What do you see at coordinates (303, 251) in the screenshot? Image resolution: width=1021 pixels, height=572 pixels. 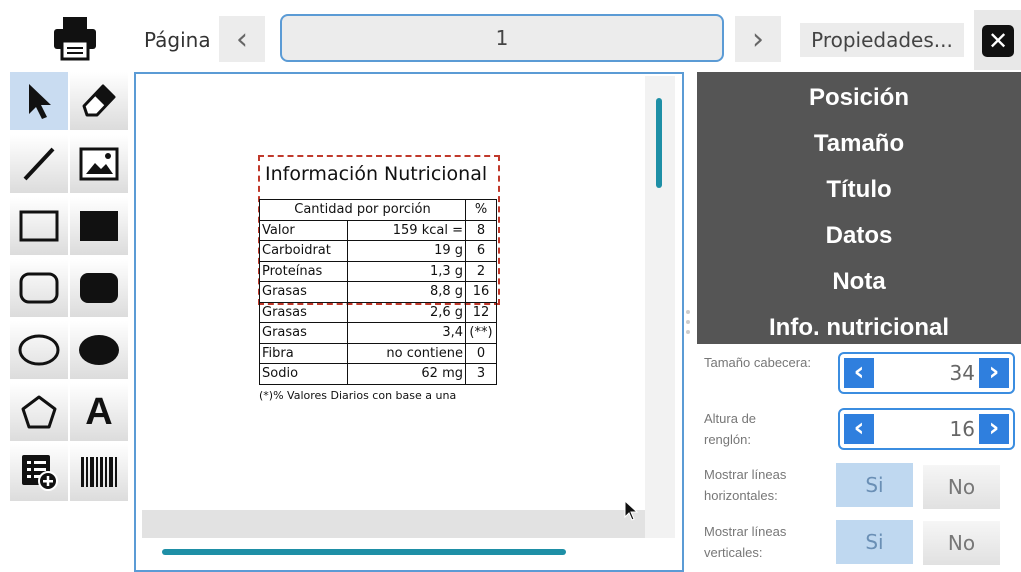 I see `nutrient-name: Carboidrat` at bounding box center [303, 251].